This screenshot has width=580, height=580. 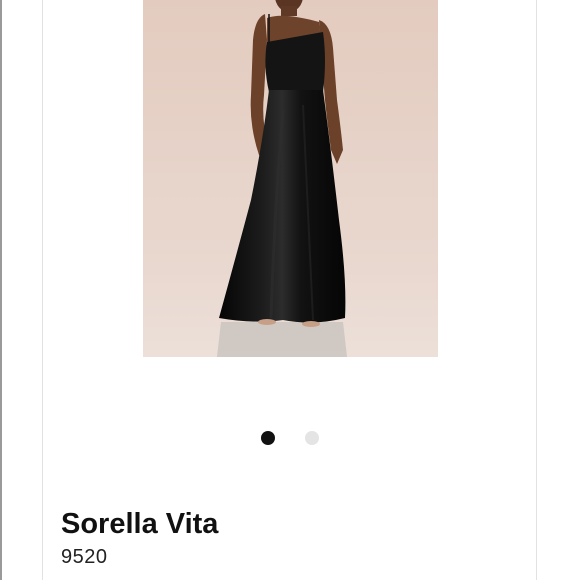 What do you see at coordinates (268, 438) in the screenshot?
I see `carousel-dot-active` at bounding box center [268, 438].